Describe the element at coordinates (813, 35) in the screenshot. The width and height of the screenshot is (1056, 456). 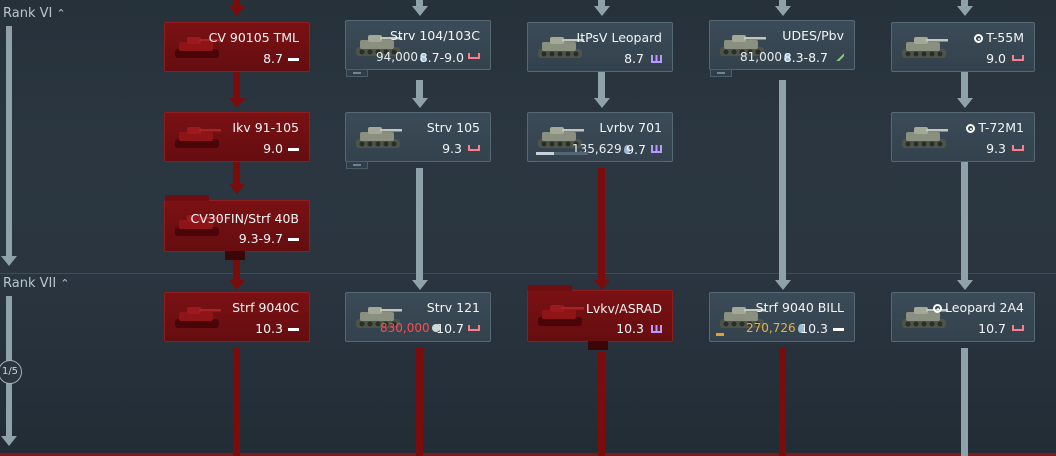
I see `vehicle-name: UDES/Pbv` at that location.